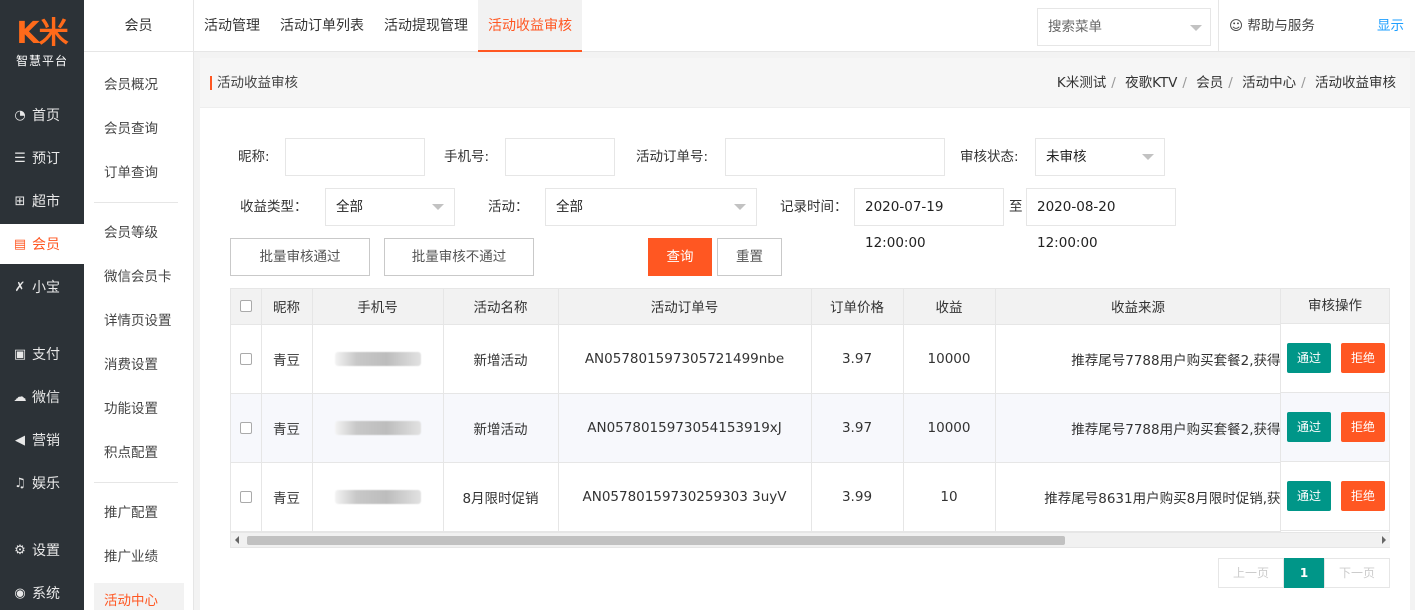  Describe the element at coordinates (467, 157) in the screenshot. I see `phone-label: 手机号:` at that location.